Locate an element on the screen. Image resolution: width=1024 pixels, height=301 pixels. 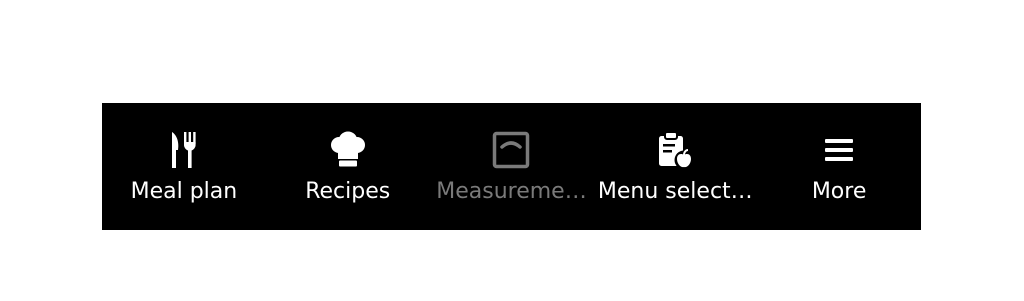
nav-item-meal-plan: Meal plan is located at coordinates (184, 166).